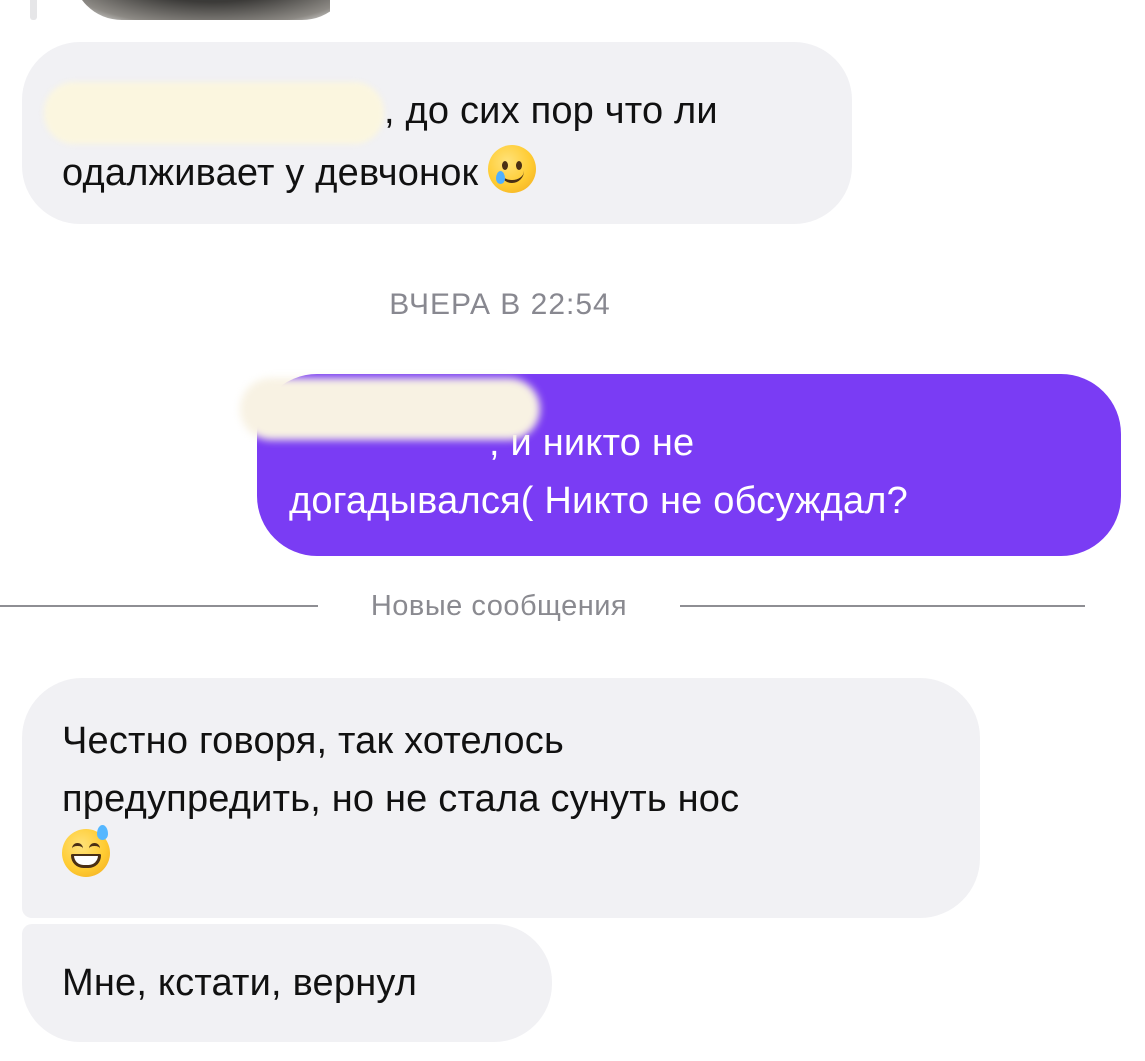  What do you see at coordinates (201, 10) in the screenshot?
I see `photo-thumbnail` at bounding box center [201, 10].